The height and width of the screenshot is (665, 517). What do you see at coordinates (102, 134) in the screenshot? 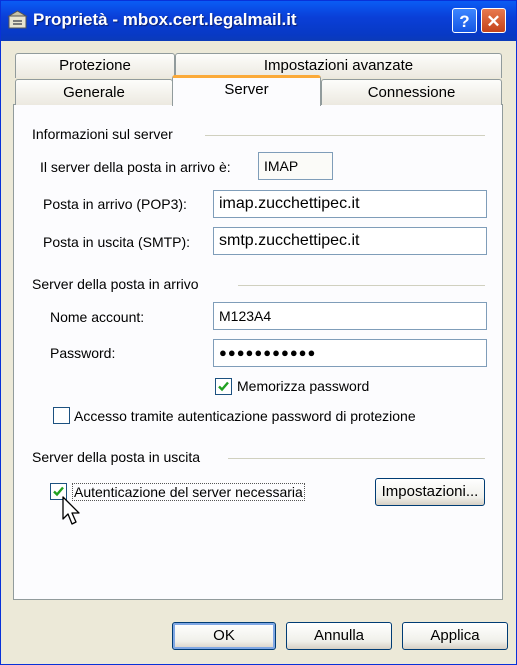
I see `server-info-title: Informazioni sul server` at bounding box center [102, 134].